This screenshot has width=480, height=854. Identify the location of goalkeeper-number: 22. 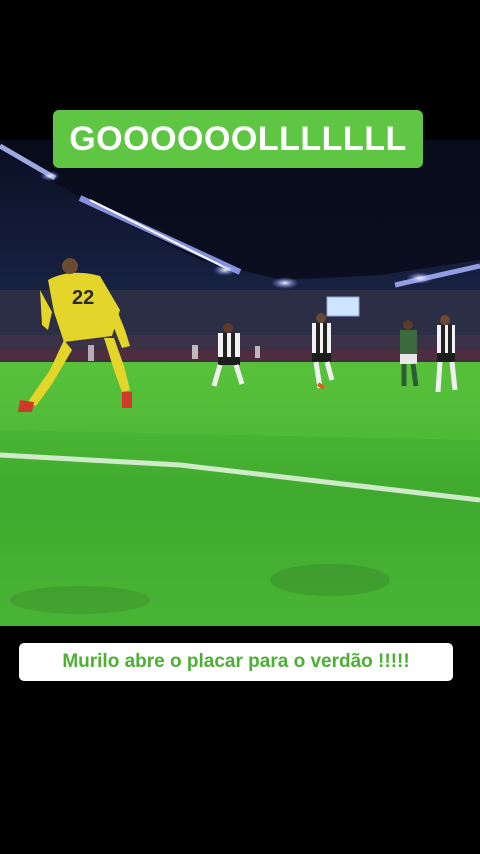
(83, 298).